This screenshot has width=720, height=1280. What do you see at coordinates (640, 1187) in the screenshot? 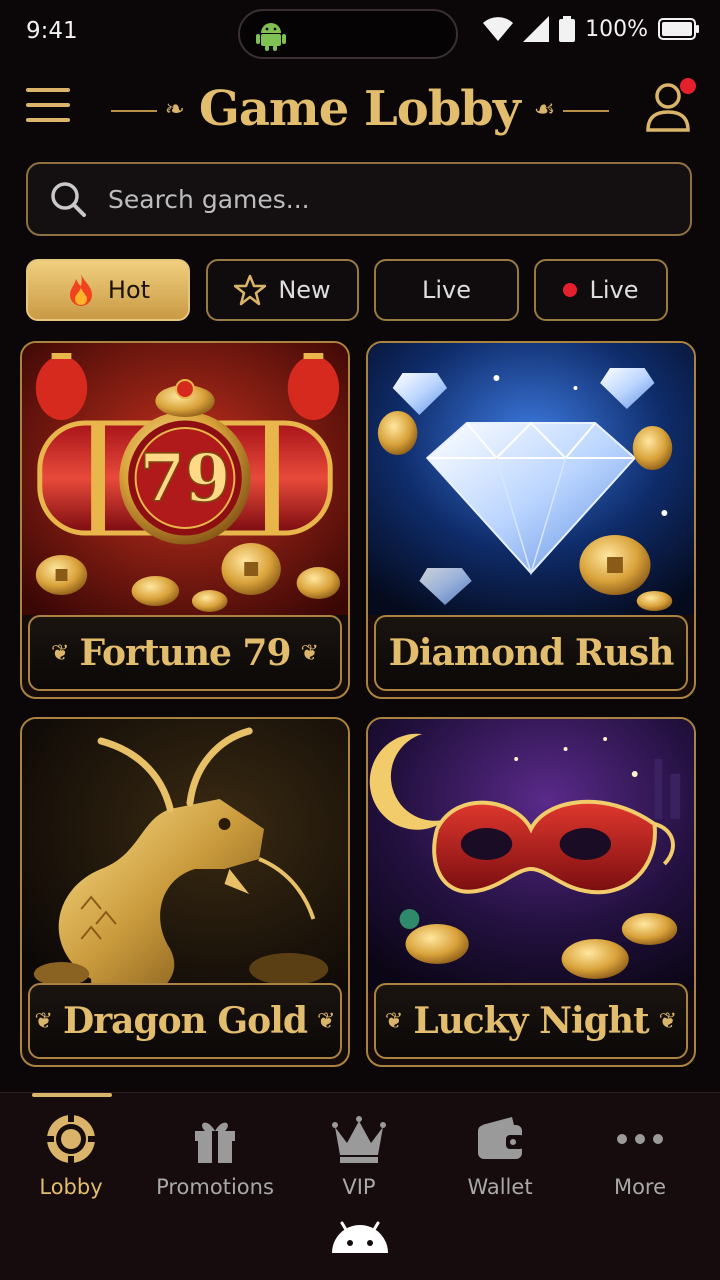
I see `nav-label: More` at bounding box center [640, 1187].